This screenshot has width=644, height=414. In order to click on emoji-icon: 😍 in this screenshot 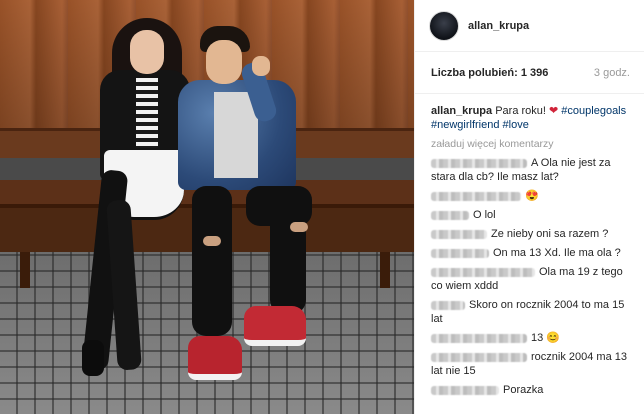, I will do `click(532, 196)`.